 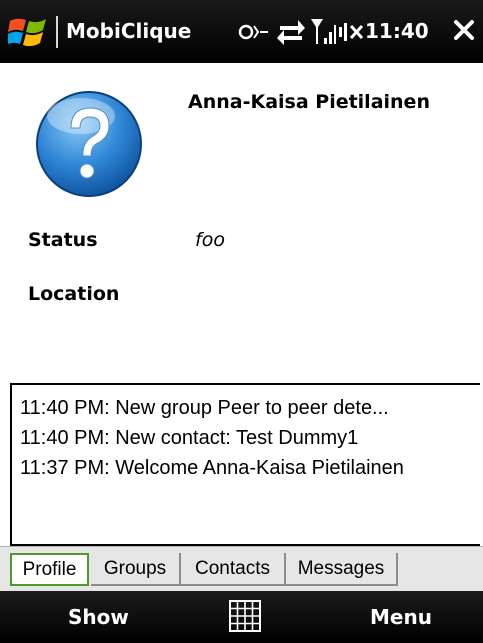 What do you see at coordinates (246, 468) in the screenshot?
I see `log-entry: 11:37 PM: Welcome Anna-Kaisa Pietilainen` at bounding box center [246, 468].